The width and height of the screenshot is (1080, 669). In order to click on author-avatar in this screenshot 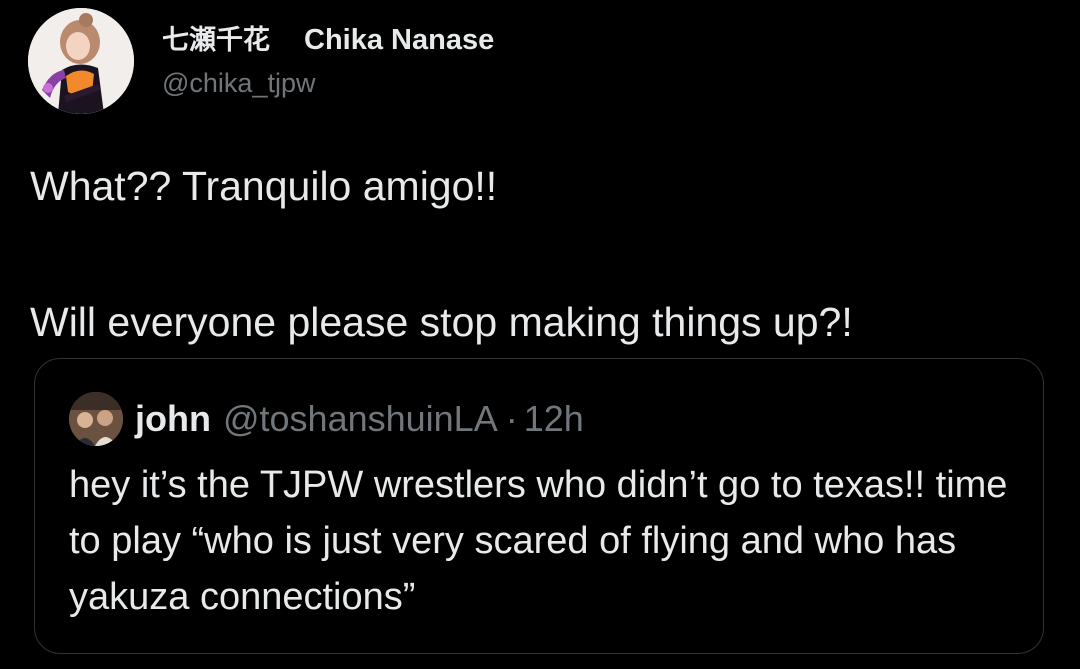, I will do `click(81, 61)`.